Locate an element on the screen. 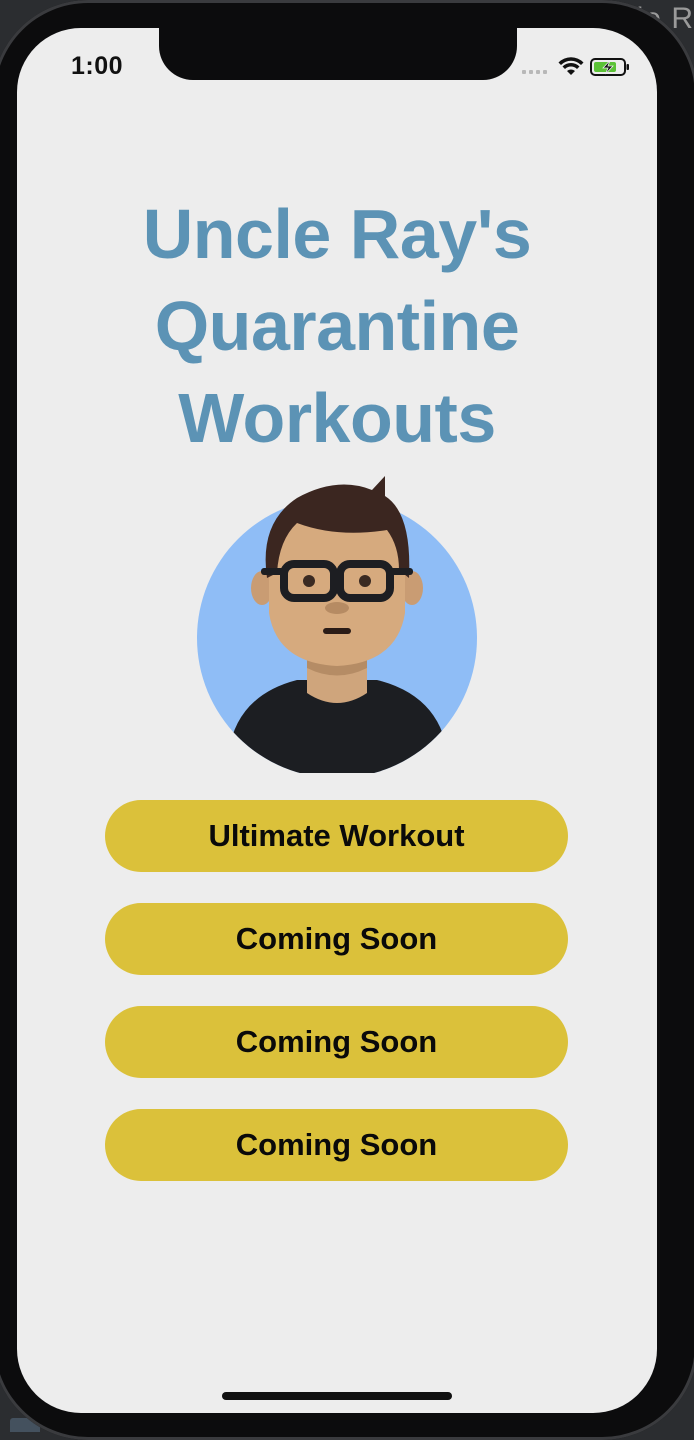  battery-charging-icon is located at coordinates (609, 67).